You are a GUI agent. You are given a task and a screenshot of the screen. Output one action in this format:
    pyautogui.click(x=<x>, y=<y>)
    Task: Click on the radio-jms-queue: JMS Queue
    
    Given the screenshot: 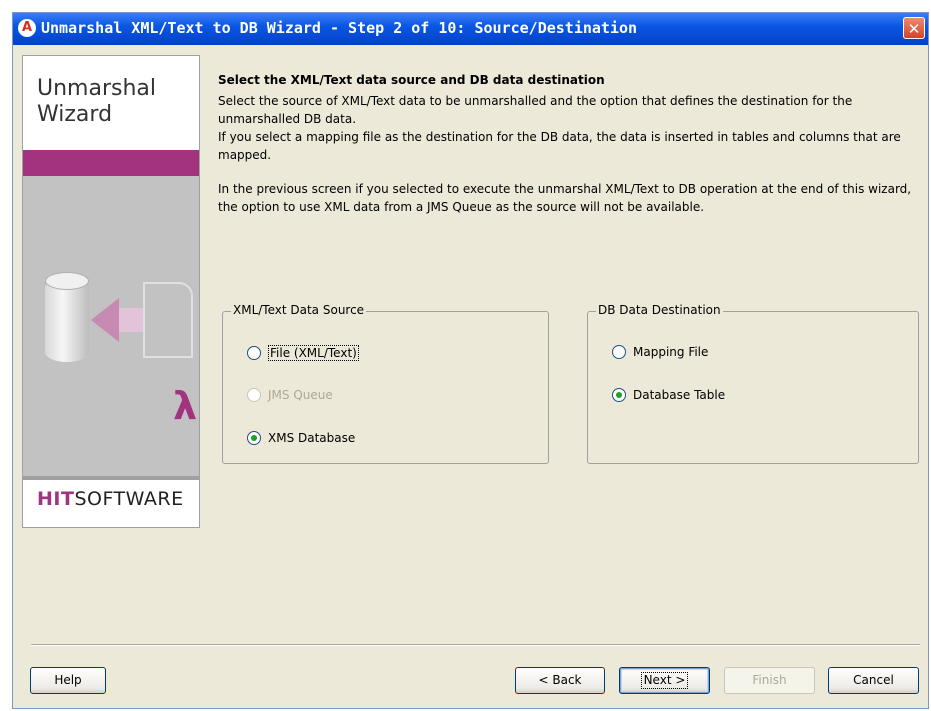 What is the action you would take?
    pyautogui.click(x=290, y=395)
    